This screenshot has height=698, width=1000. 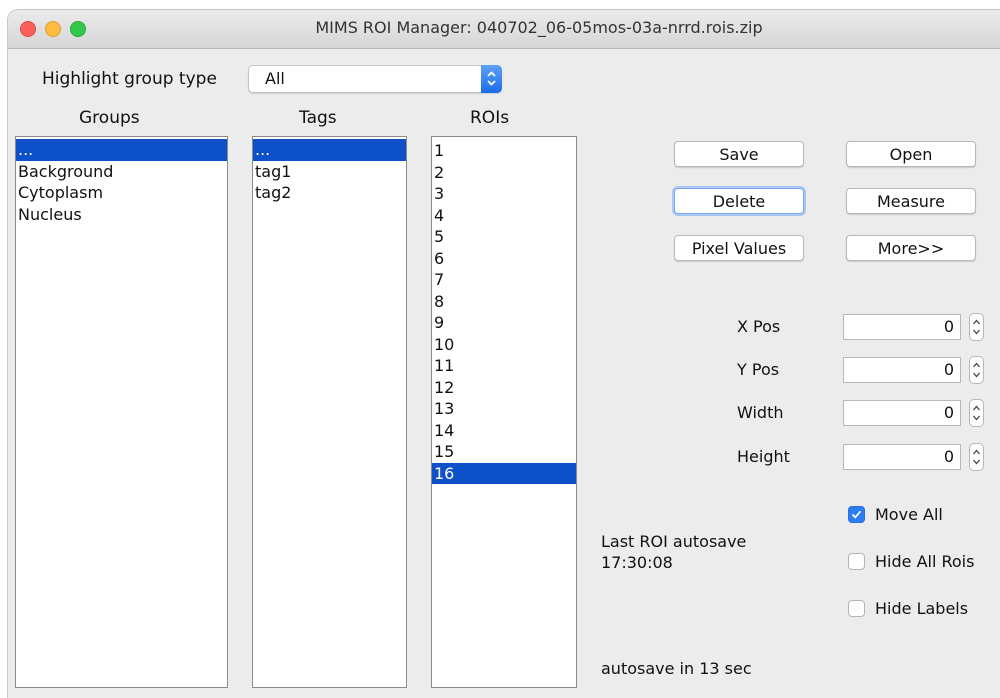 What do you see at coordinates (758, 369) in the screenshot?
I see `ypos-label: Y Pos` at bounding box center [758, 369].